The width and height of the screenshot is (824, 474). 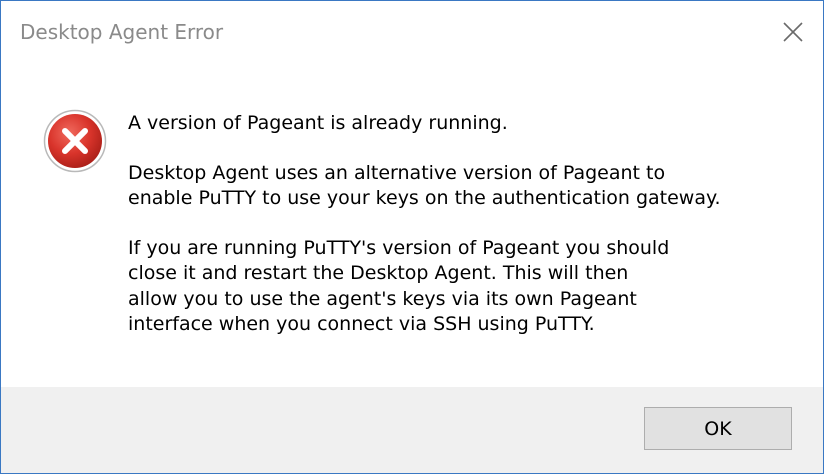 What do you see at coordinates (318, 123) in the screenshot?
I see `message-line: A version of Pageant is already running.` at bounding box center [318, 123].